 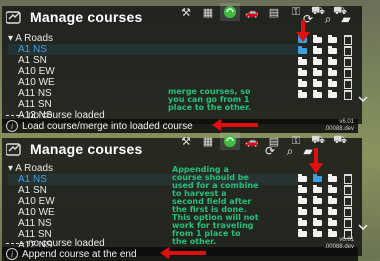 What do you see at coordinates (270, 151) in the screenshot?
I see `reload-icon: ⟳` at bounding box center [270, 151].